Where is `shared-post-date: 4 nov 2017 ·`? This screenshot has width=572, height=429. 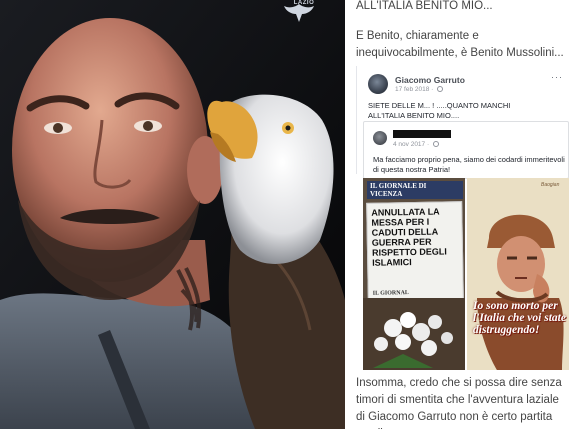 shared-post-date: 4 nov 2017 · is located at coordinates (416, 144).